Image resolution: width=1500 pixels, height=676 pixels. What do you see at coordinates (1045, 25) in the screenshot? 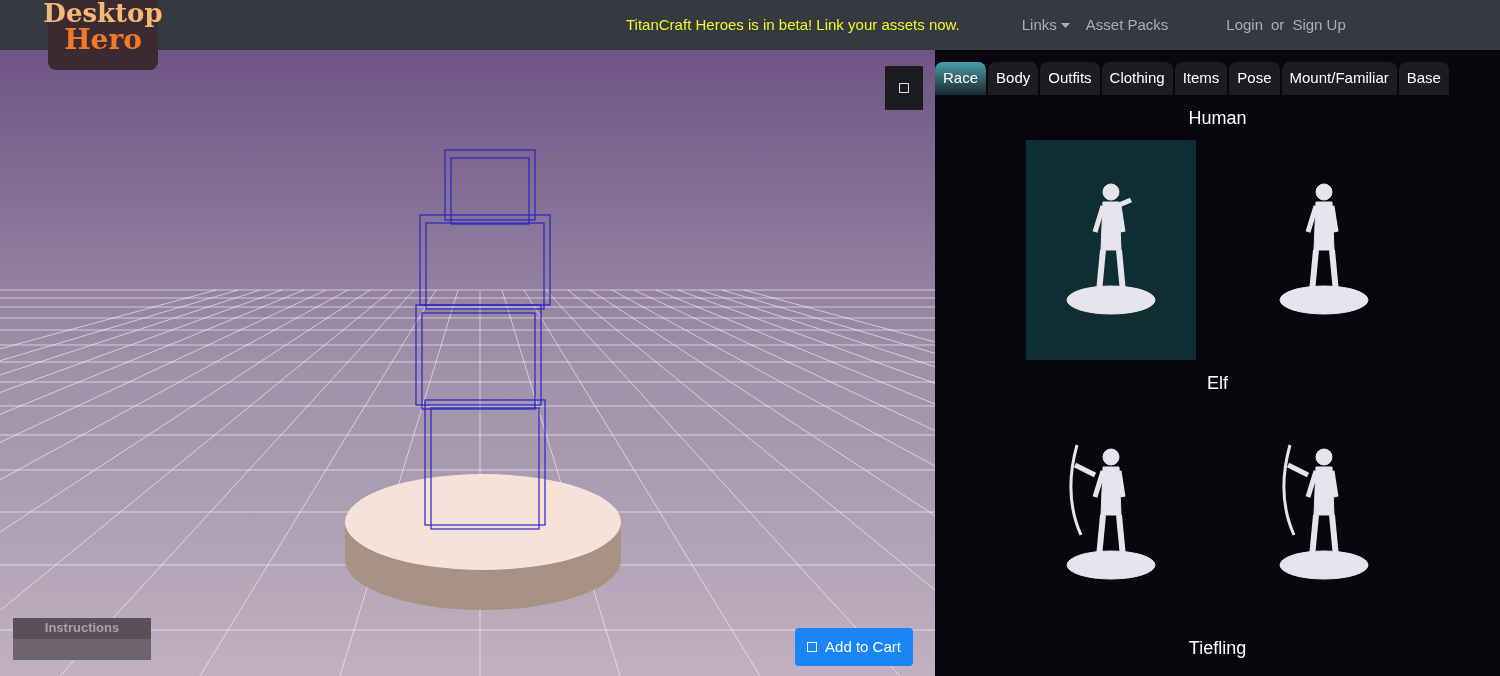
I see `links-dropdown: Links` at bounding box center [1045, 25].